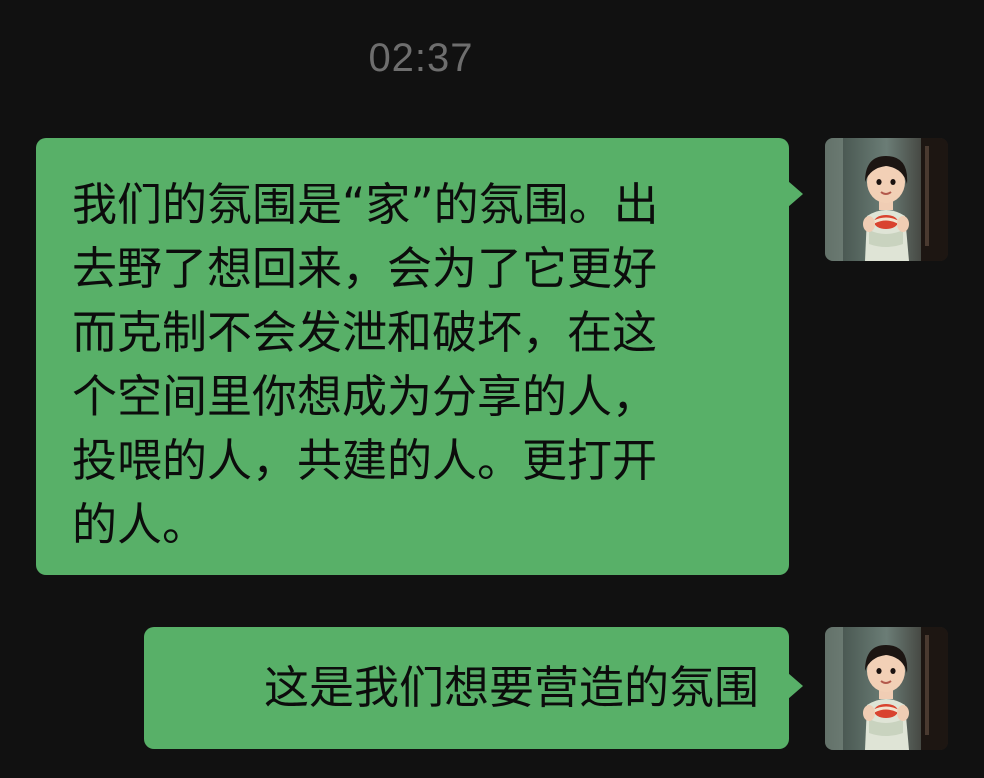  I want to click on message-line: 投喂的人，共建的人。更打开, so click(365, 460).